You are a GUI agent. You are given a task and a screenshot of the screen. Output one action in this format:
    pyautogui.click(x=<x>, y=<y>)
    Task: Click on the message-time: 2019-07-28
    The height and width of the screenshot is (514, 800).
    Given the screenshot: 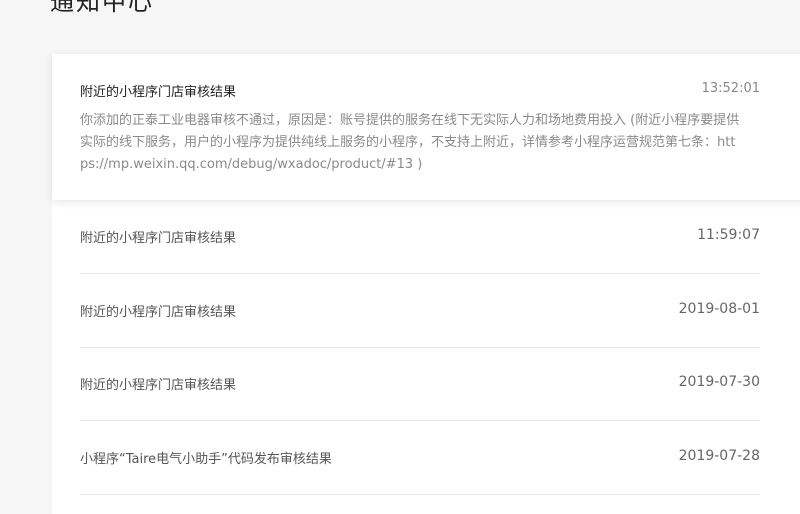 What is the action you would take?
    pyautogui.click(x=719, y=456)
    